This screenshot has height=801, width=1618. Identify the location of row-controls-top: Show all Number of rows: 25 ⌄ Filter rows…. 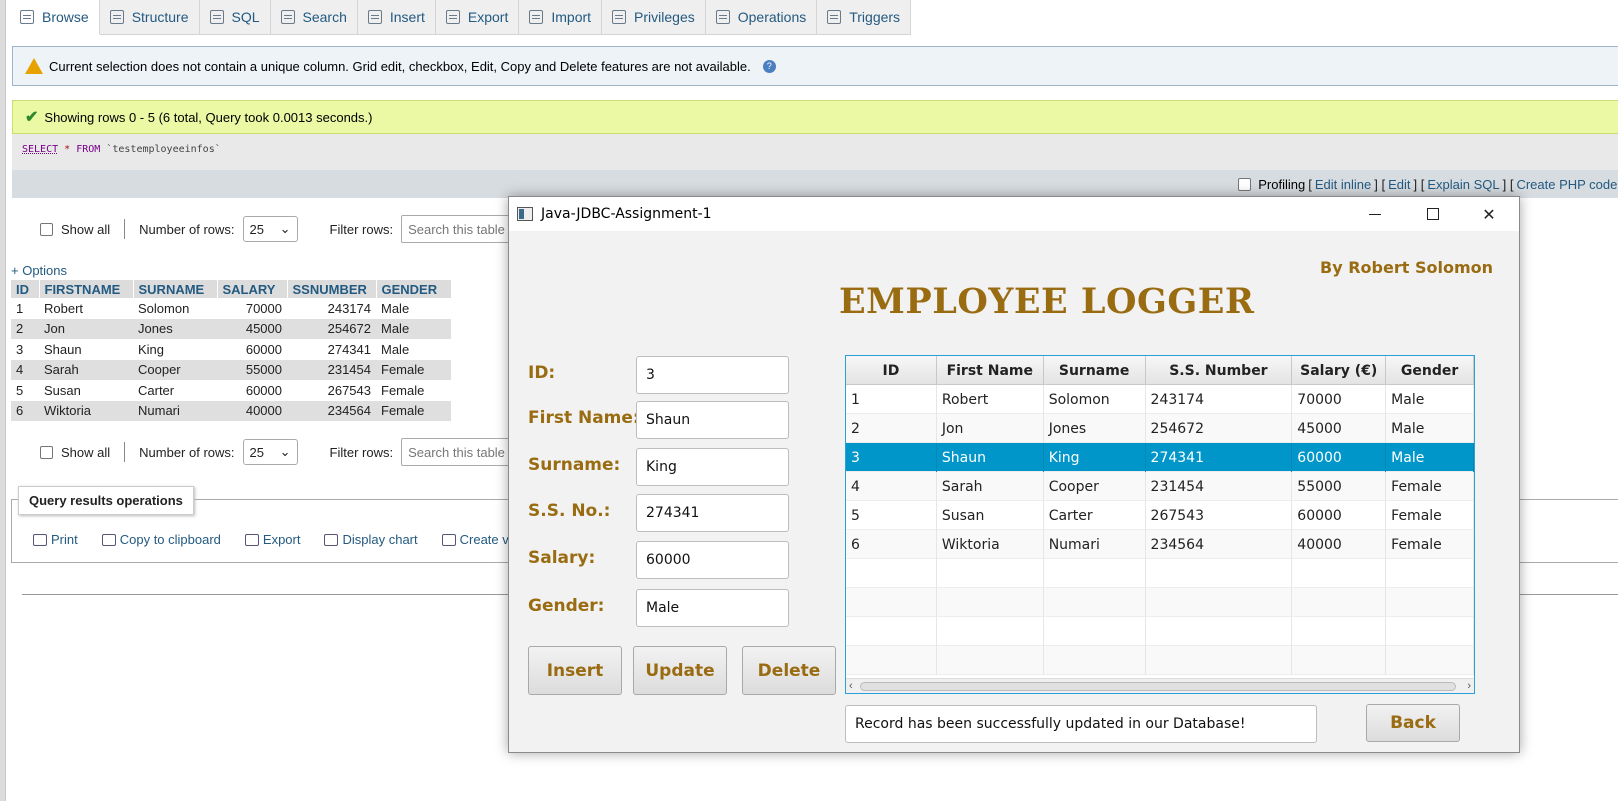
(276, 229).